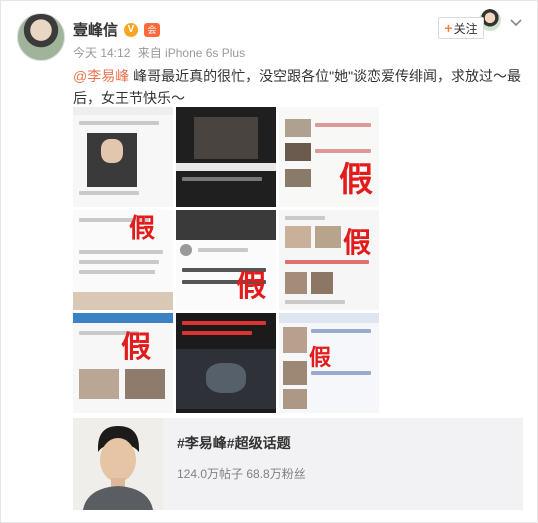 Image resolution: width=538 pixels, height=523 pixels. Describe the element at coordinates (131, 29) in the screenshot. I see `verified-icon: V` at that location.